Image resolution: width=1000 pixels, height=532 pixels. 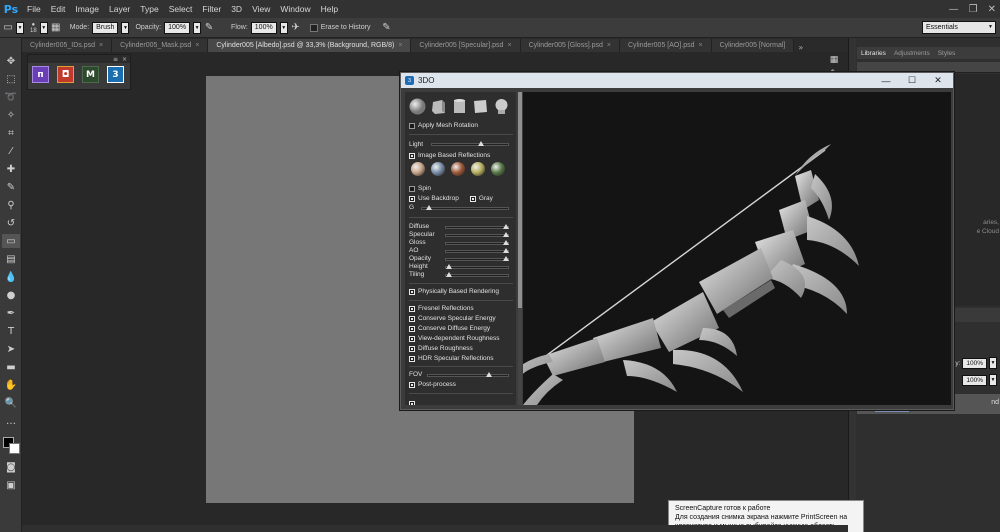 What do you see at coordinates (296, 28) in the screenshot?
I see `airbrush-icon: ✈` at bounding box center [296, 28].